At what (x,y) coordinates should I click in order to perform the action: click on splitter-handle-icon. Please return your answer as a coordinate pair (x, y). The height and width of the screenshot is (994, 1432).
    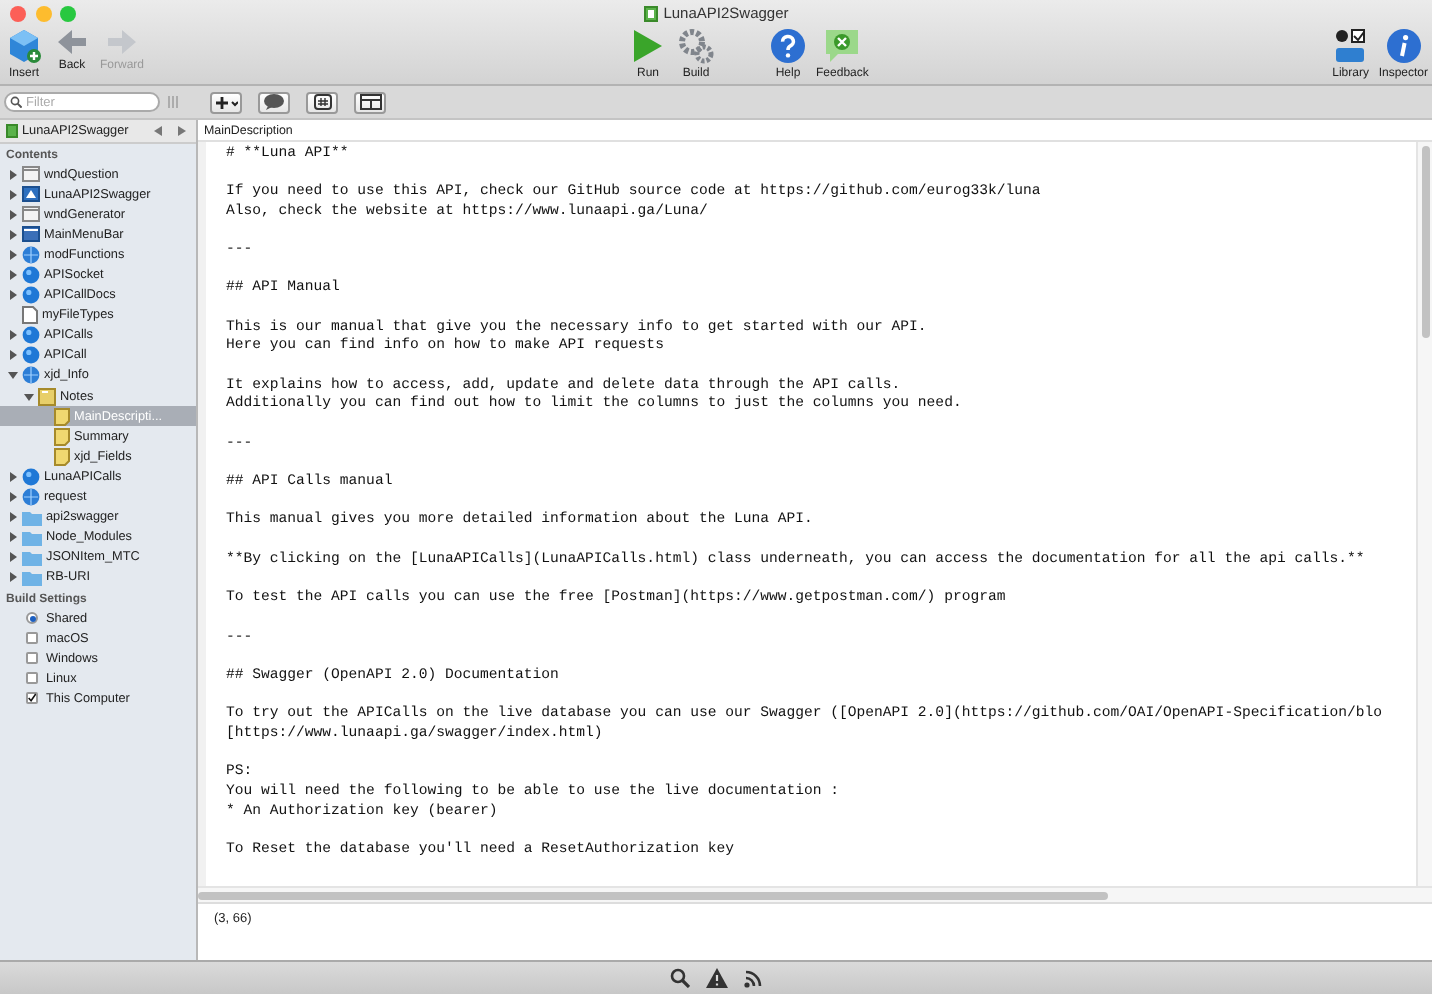
    Looking at the image, I should click on (173, 102).